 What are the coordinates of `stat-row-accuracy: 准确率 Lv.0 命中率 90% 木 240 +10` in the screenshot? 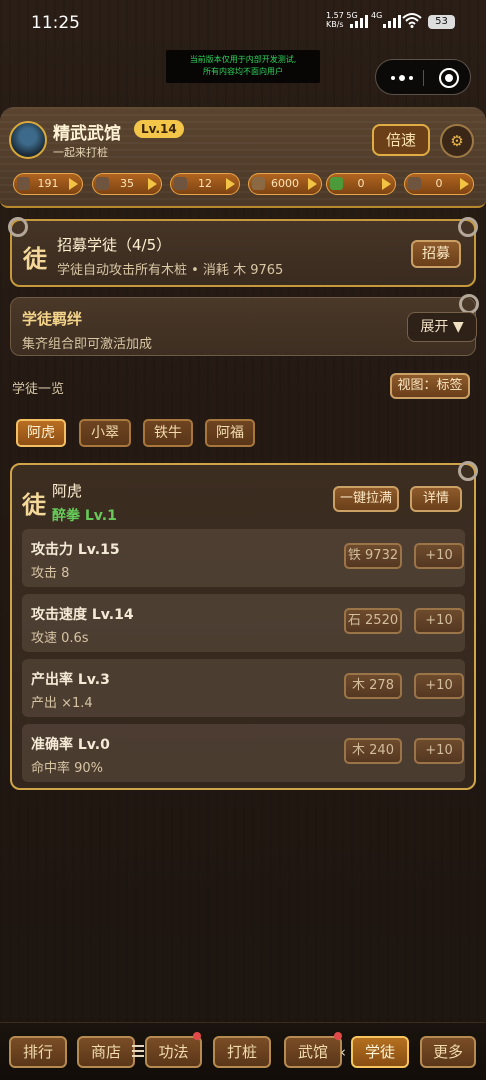 It's located at (243, 753).